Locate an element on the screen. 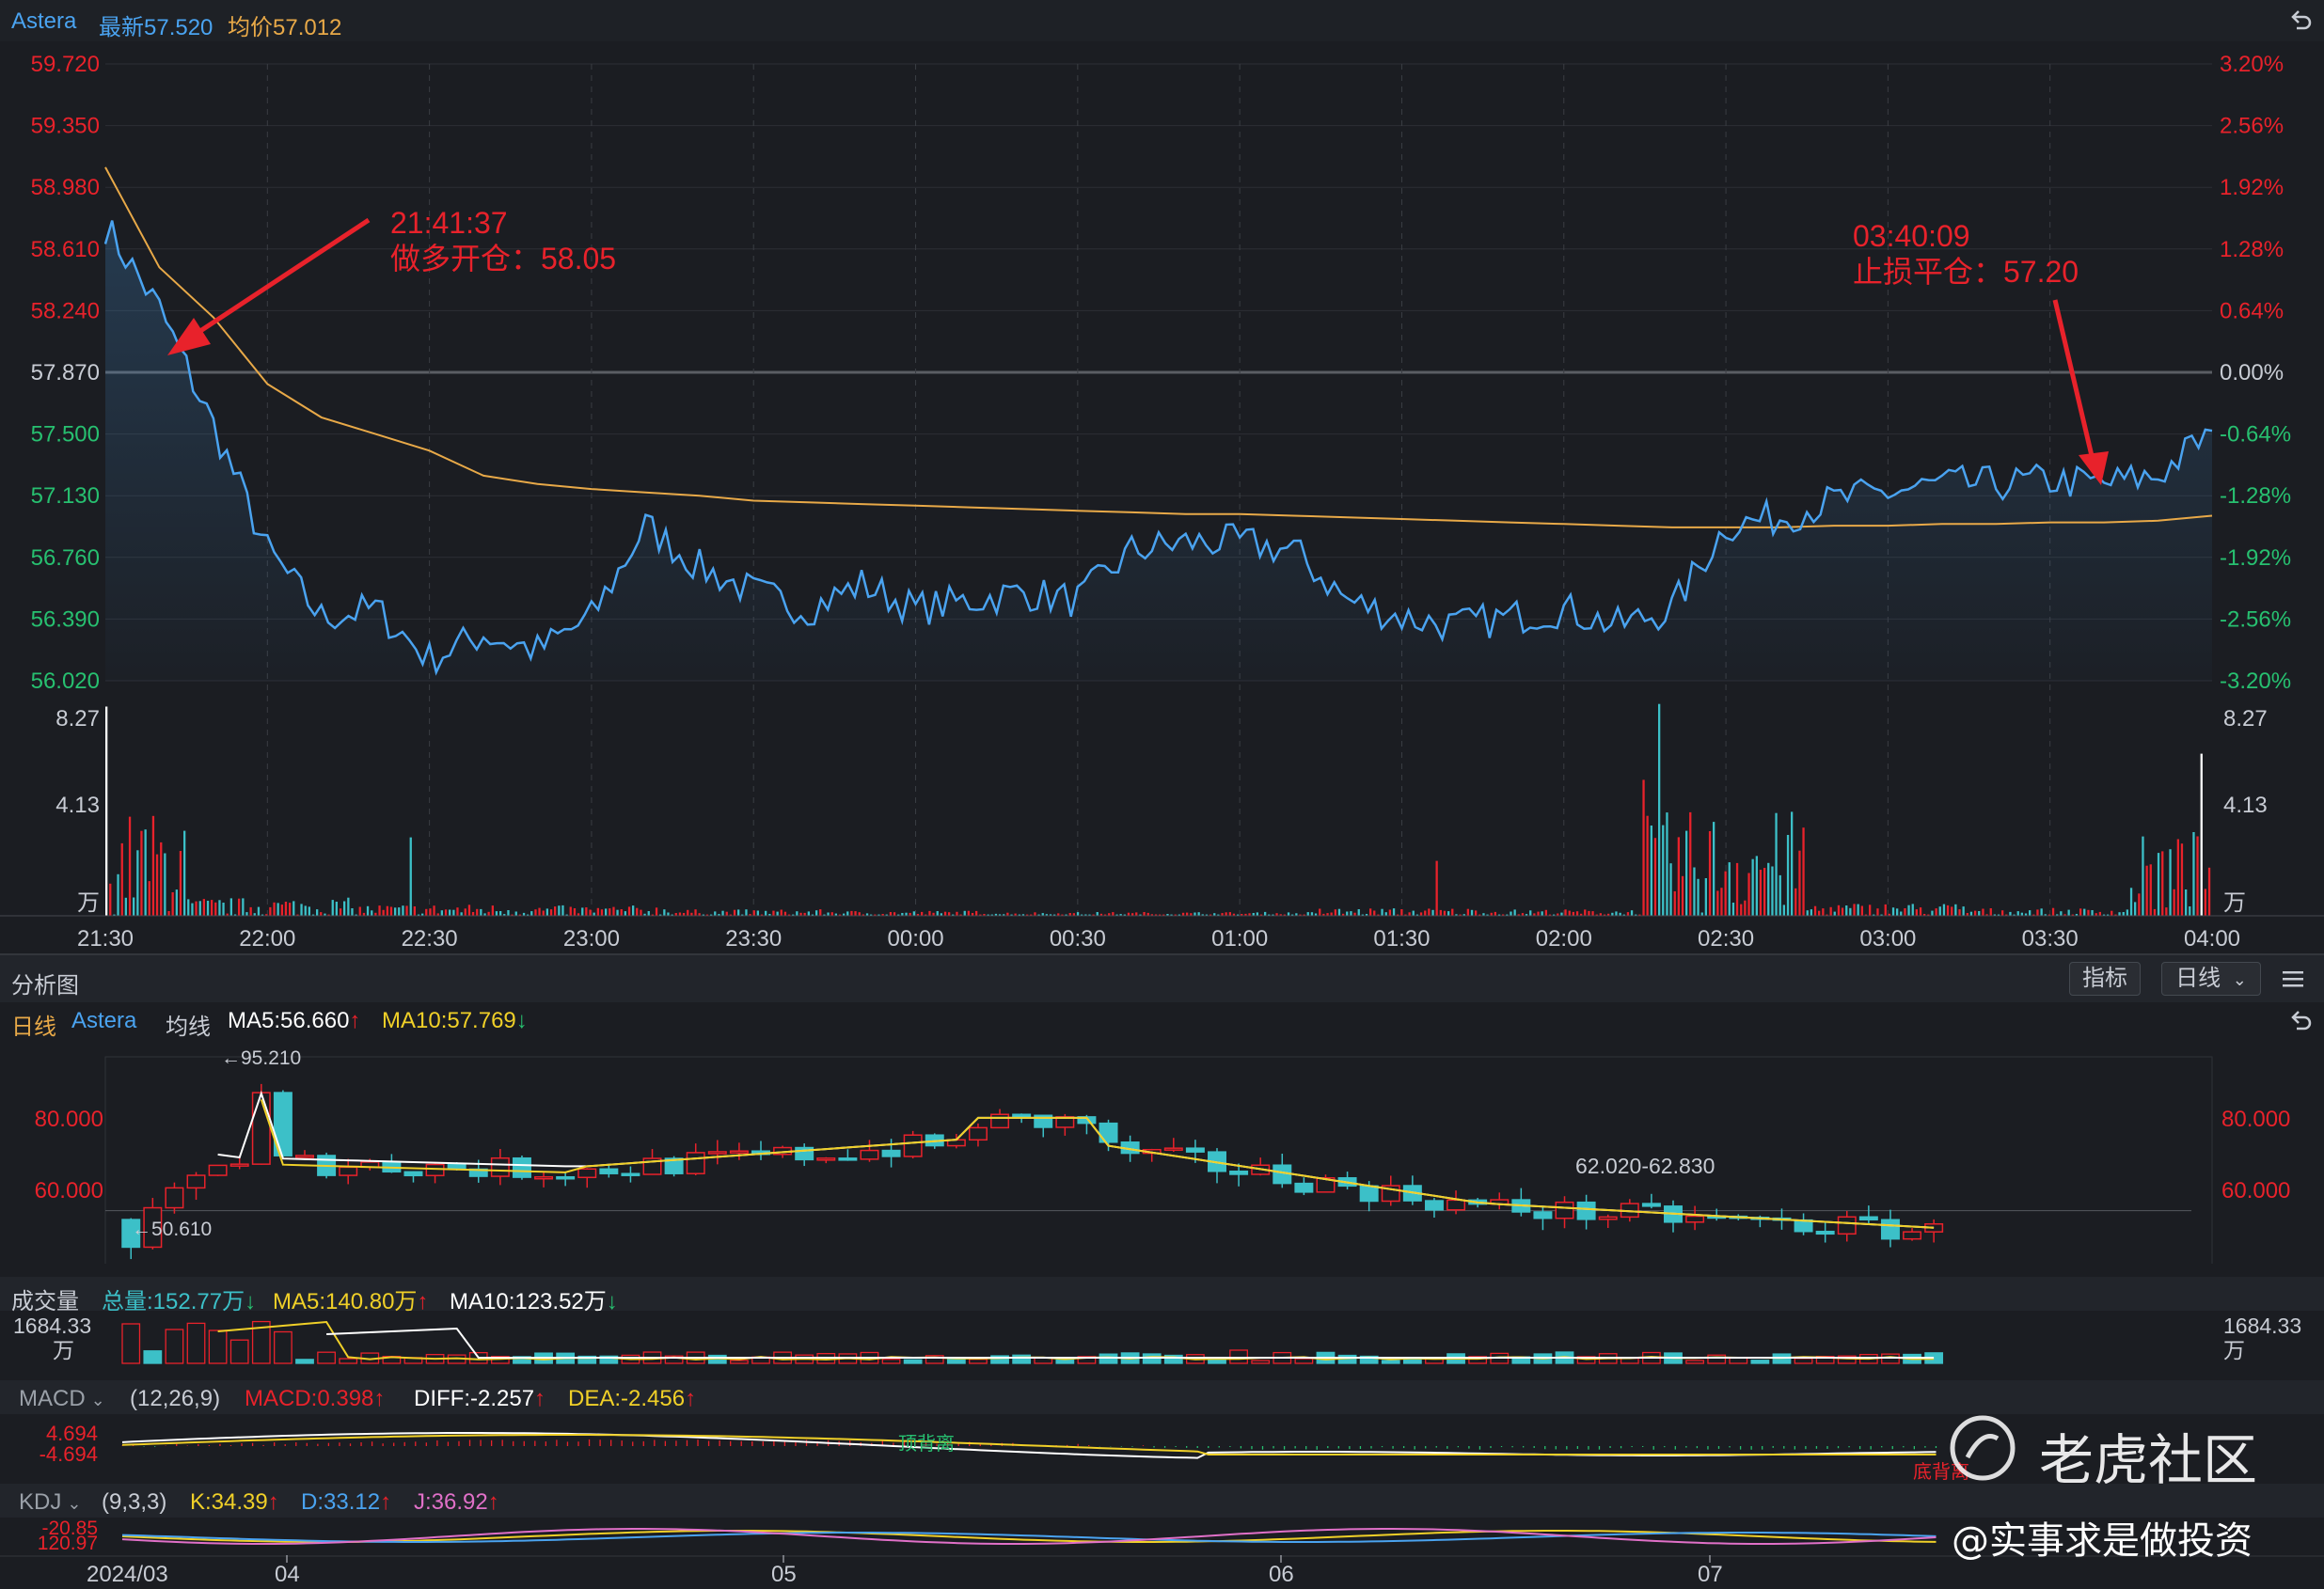 The height and width of the screenshot is (1589, 2324). kdj-d: D:33.12↑ is located at coordinates (346, 1502).